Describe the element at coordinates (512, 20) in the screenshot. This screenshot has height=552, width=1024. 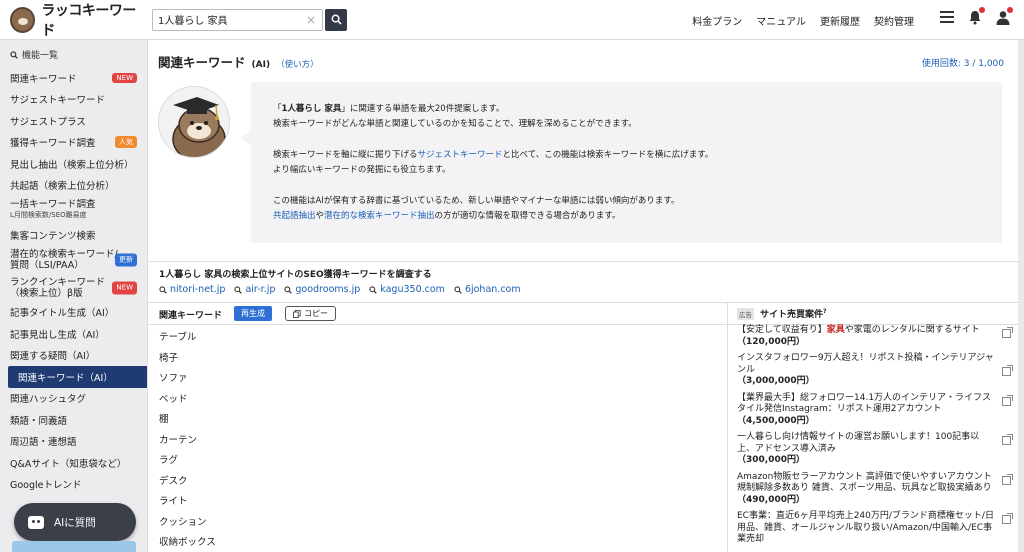
I see `top-header: ラッコキーワード × 料金プラン マニュアル 更新履歴 契約管理` at that location.